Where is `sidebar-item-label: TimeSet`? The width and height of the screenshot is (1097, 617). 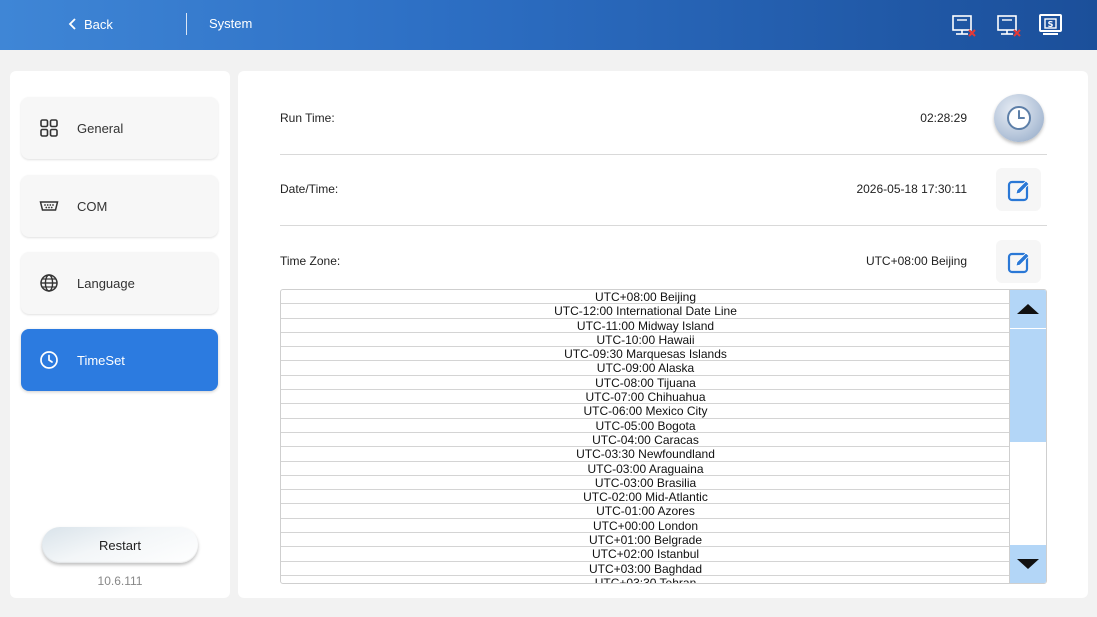 sidebar-item-label: TimeSet is located at coordinates (101, 360).